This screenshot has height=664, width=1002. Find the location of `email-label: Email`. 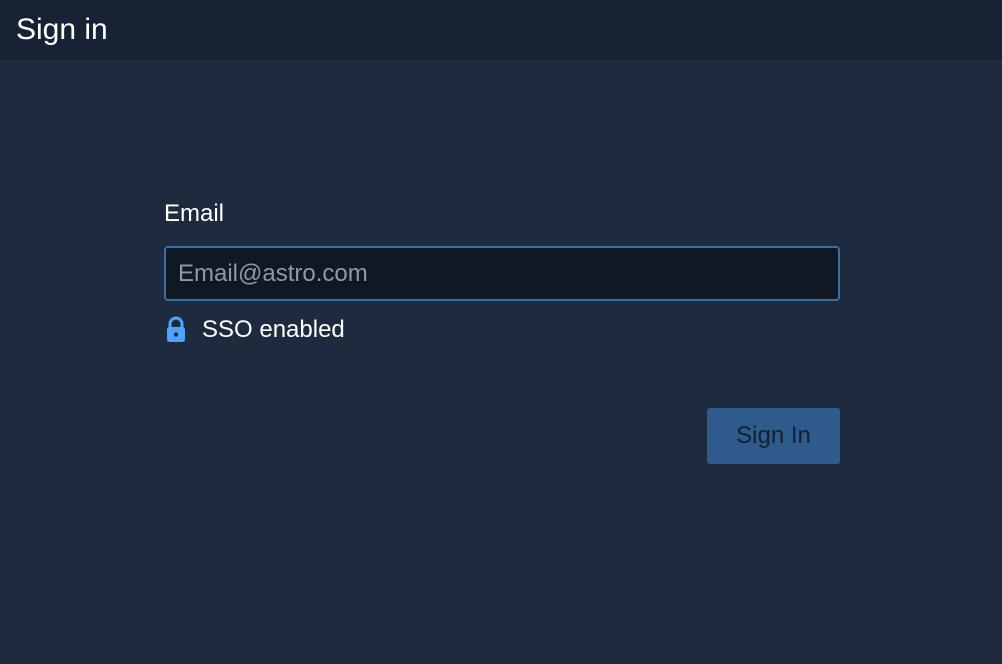

email-label: Email is located at coordinates (194, 213).